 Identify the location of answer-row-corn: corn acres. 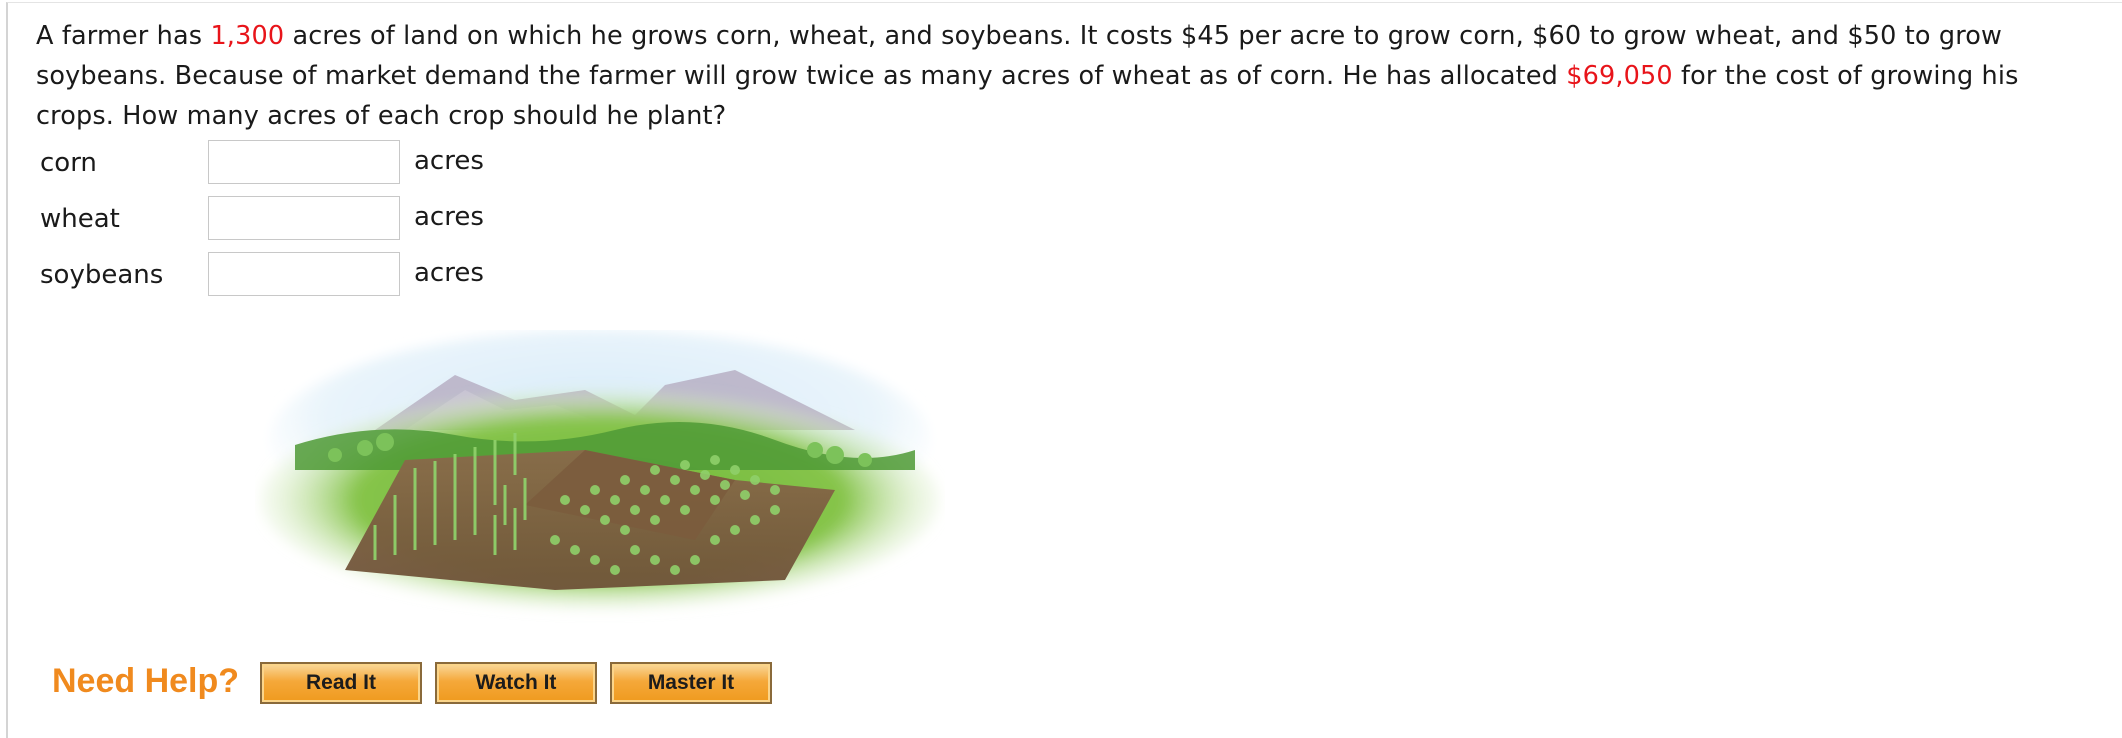
(340, 162).